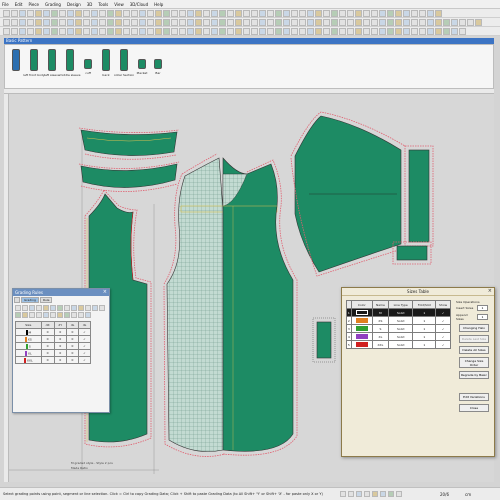 This screenshot has height=500, width=500. I want to click on size-row: 5 XXL Solid 1 ✓, so click(398, 344).